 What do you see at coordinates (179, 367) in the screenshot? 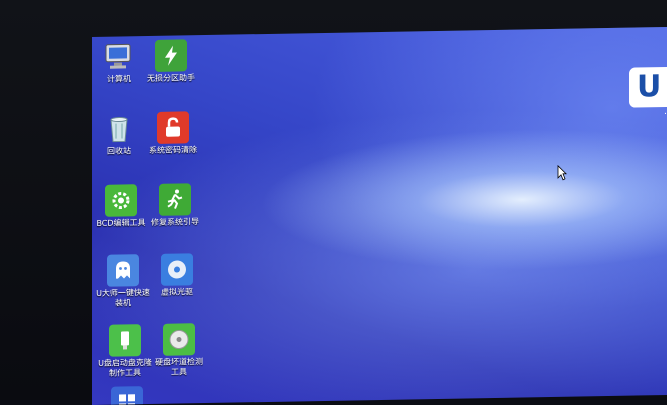
I see `icon-label: 硬盘坏道检测工具` at bounding box center [179, 367].